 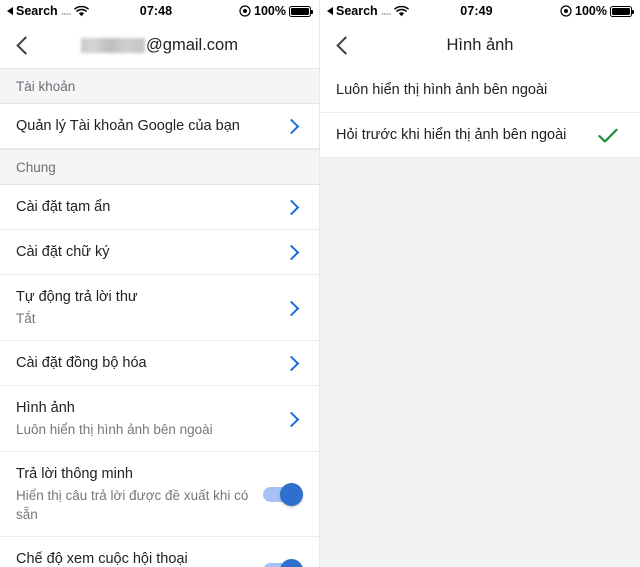 I want to click on row-texts: Cài đặt đồng bộ hóa, so click(x=151, y=363).